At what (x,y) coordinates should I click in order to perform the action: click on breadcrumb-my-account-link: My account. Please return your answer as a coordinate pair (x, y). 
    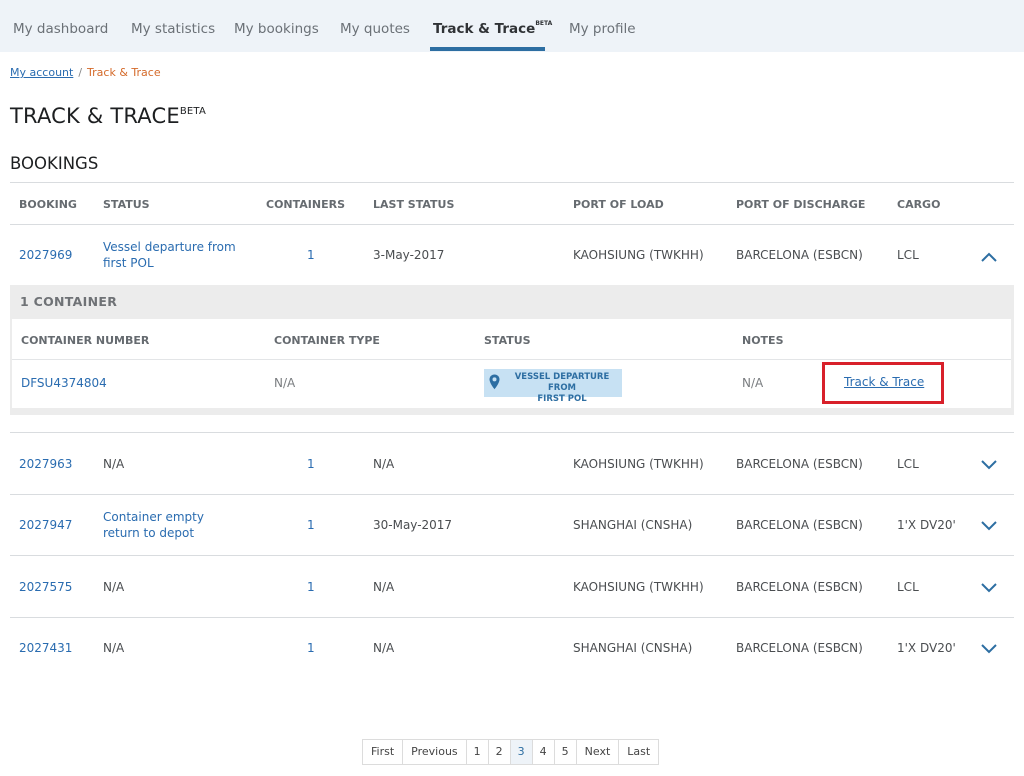
    Looking at the image, I should click on (41, 72).